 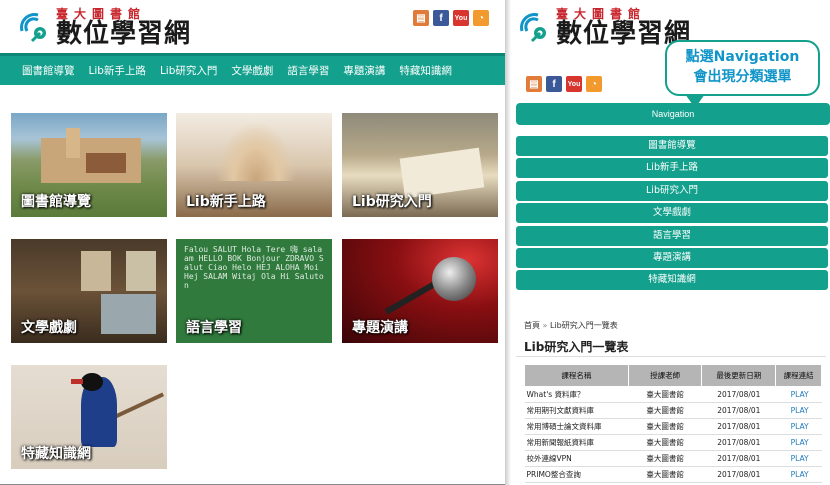 What do you see at coordinates (420, 165) in the screenshot?
I see `tile-lib-research: Lib研究入門` at bounding box center [420, 165].